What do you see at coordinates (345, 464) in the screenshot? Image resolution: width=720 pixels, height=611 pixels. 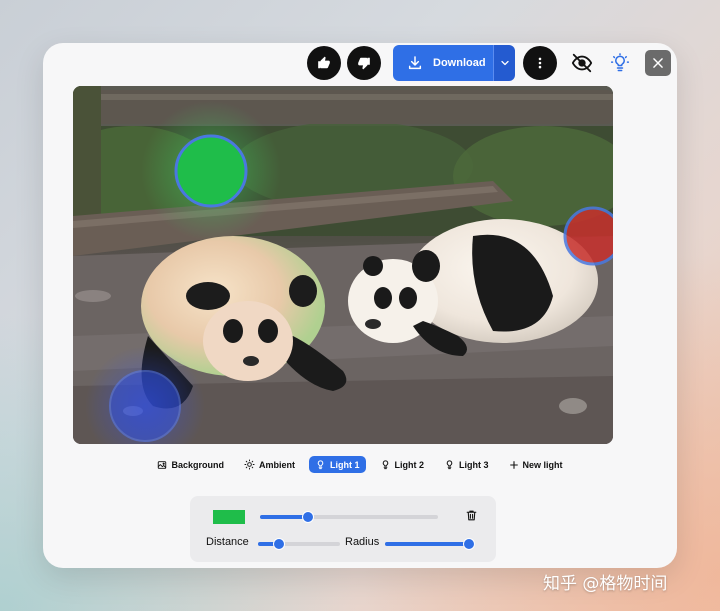 I see `tab-label: Light 1` at bounding box center [345, 464].